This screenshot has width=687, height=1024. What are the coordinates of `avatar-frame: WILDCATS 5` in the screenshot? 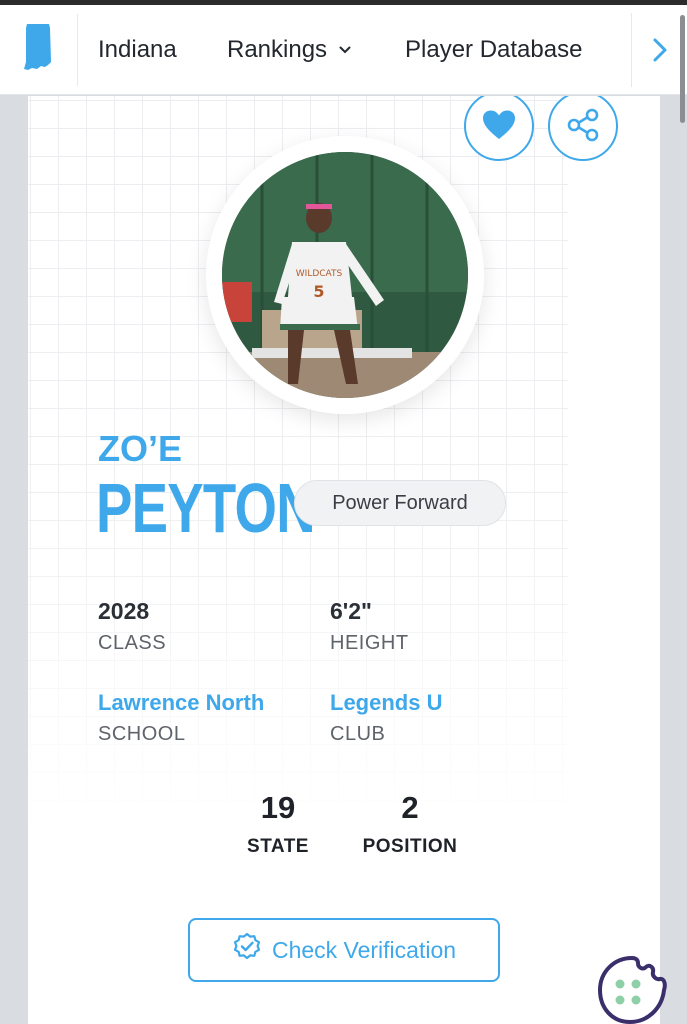 It's located at (345, 275).